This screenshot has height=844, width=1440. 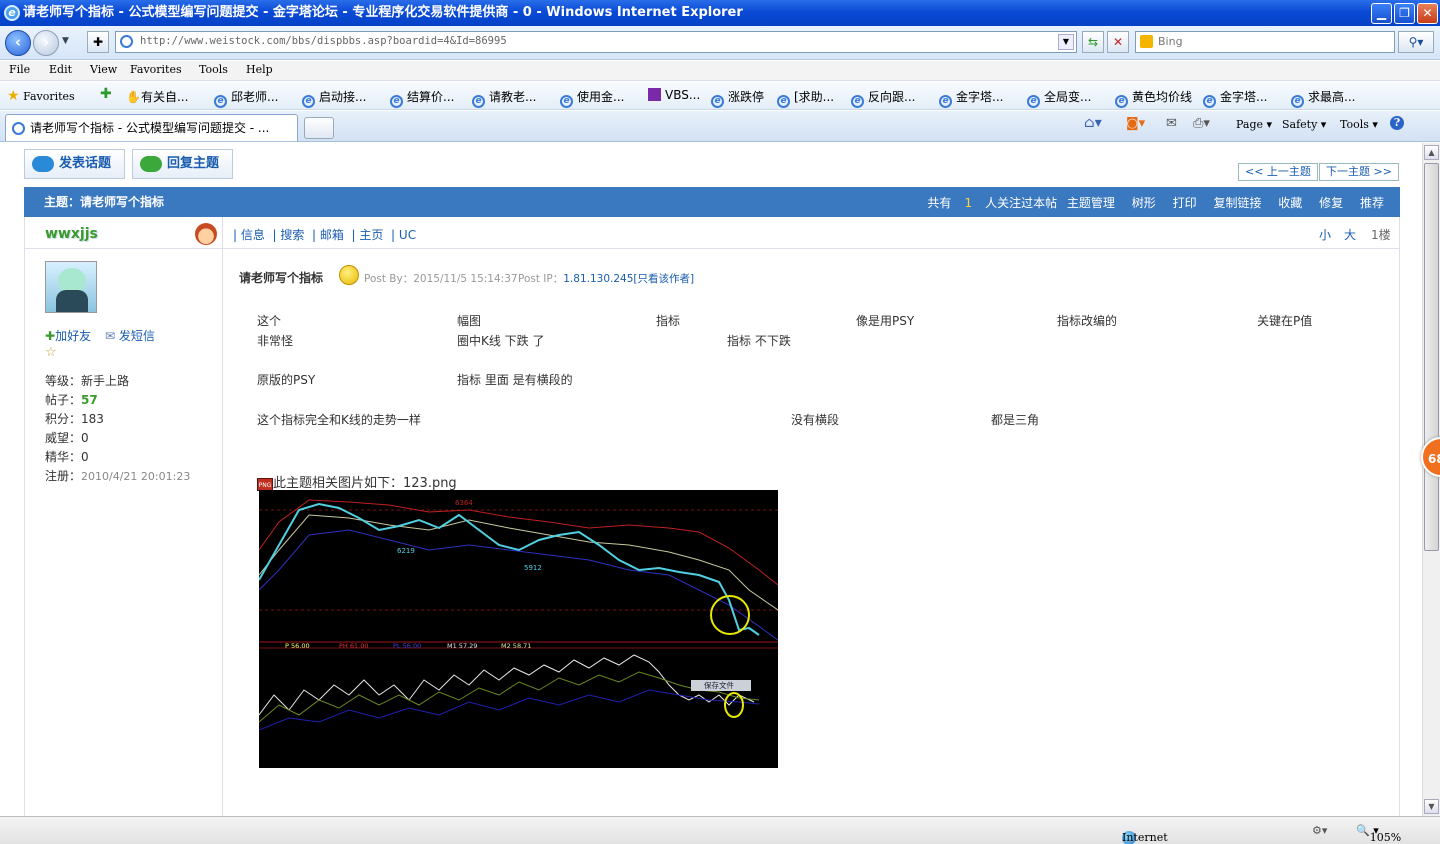 What do you see at coordinates (1378, 834) in the screenshot?
I see `zoom-level: 🔍 105% ▾` at bounding box center [1378, 834].